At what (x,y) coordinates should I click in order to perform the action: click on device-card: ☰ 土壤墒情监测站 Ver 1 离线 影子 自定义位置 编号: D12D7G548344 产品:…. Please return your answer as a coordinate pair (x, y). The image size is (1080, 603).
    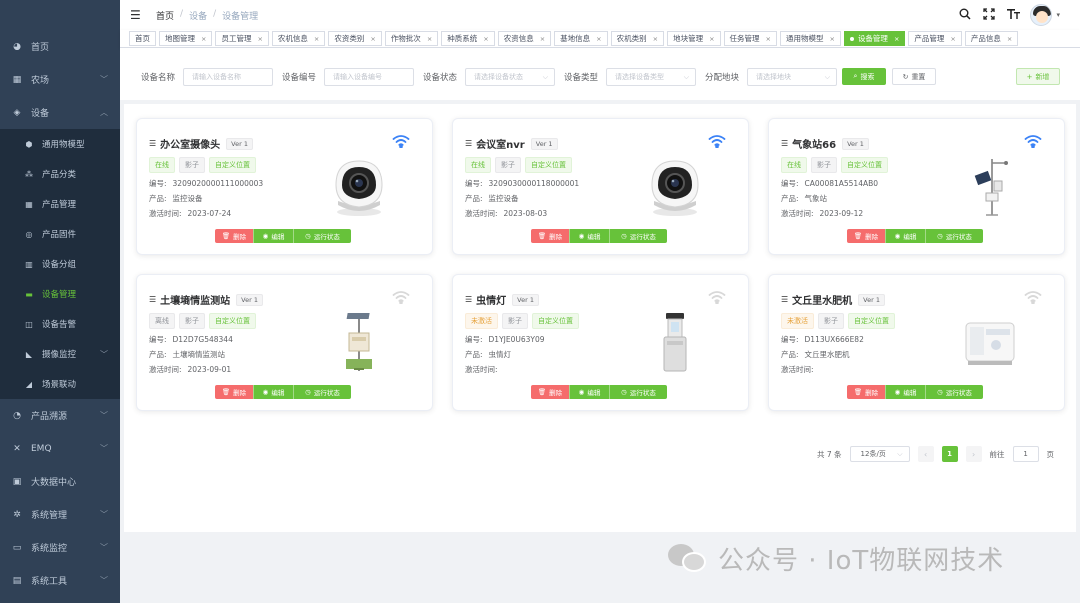
    Looking at the image, I should click on (284, 342).